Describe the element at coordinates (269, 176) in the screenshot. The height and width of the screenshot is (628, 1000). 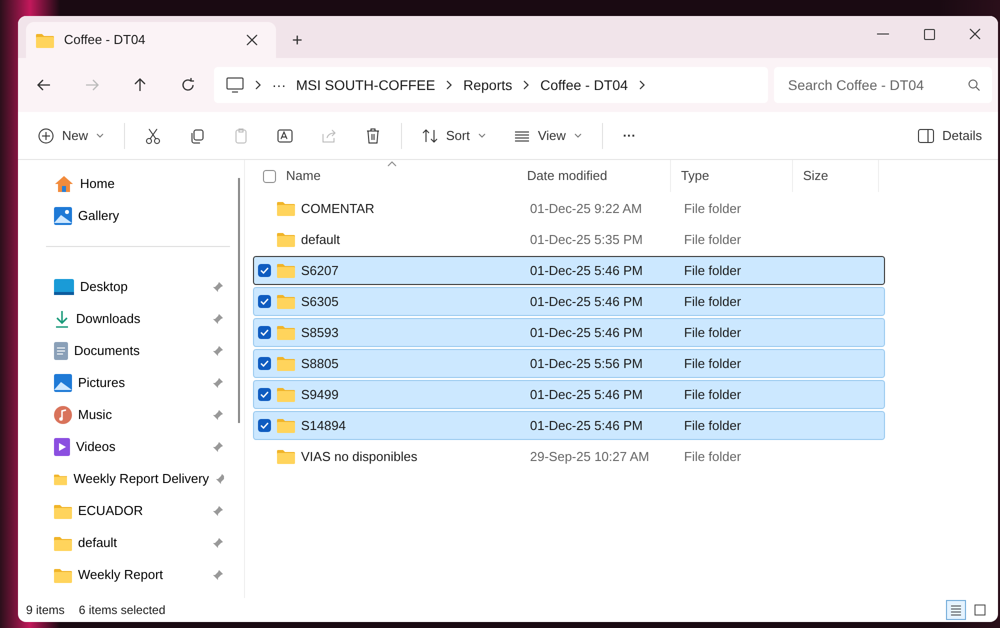
I see `select-all-checkbox` at that location.